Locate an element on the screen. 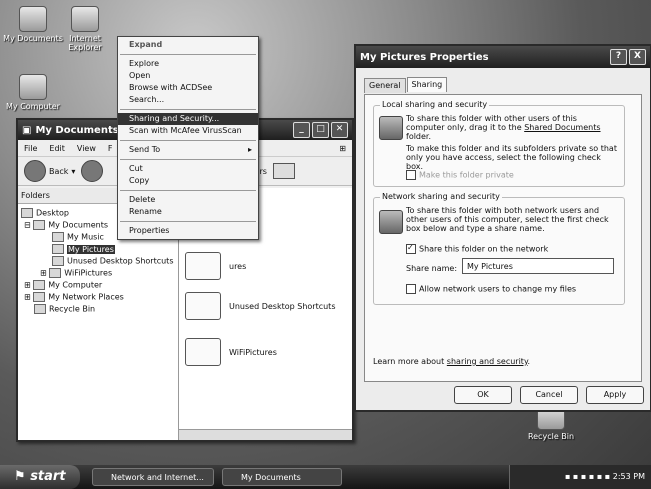 This screenshot has height=489, width=651. horizontal-scrollbar is located at coordinates (265, 434).